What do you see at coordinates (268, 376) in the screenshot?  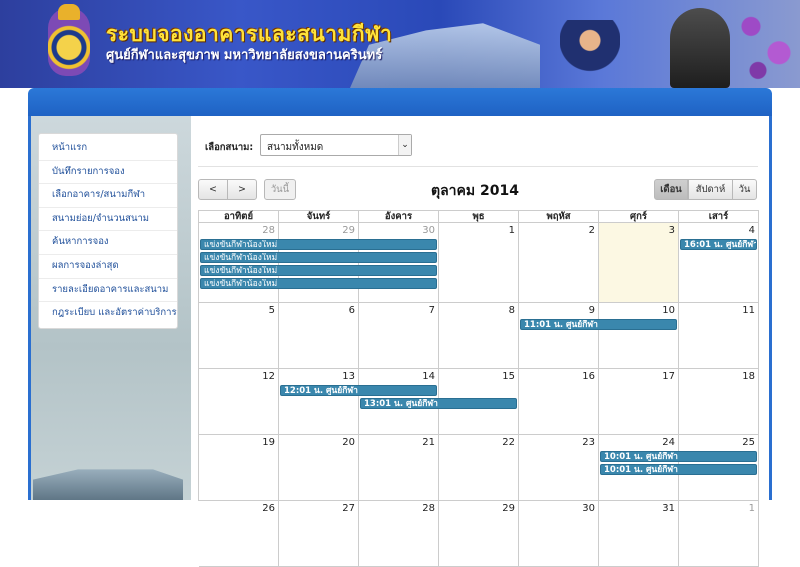 I see `day-number: 12` at bounding box center [268, 376].